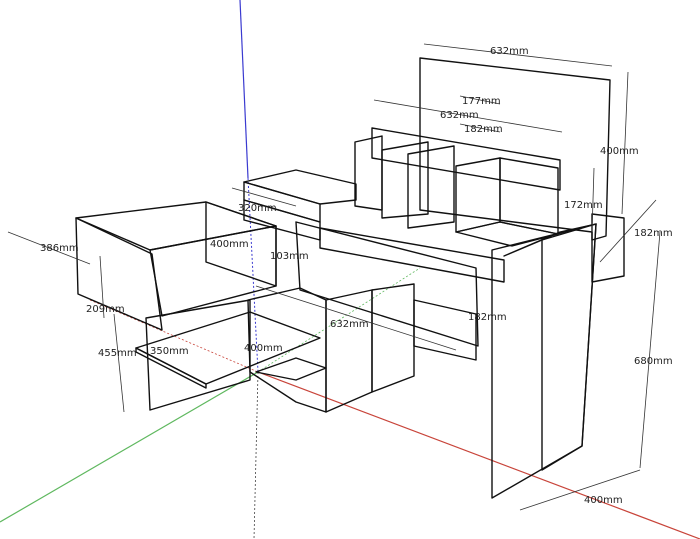 The width and height of the screenshot is (700, 539). I want to click on dim-label-total-680: 680mm, so click(653, 361).